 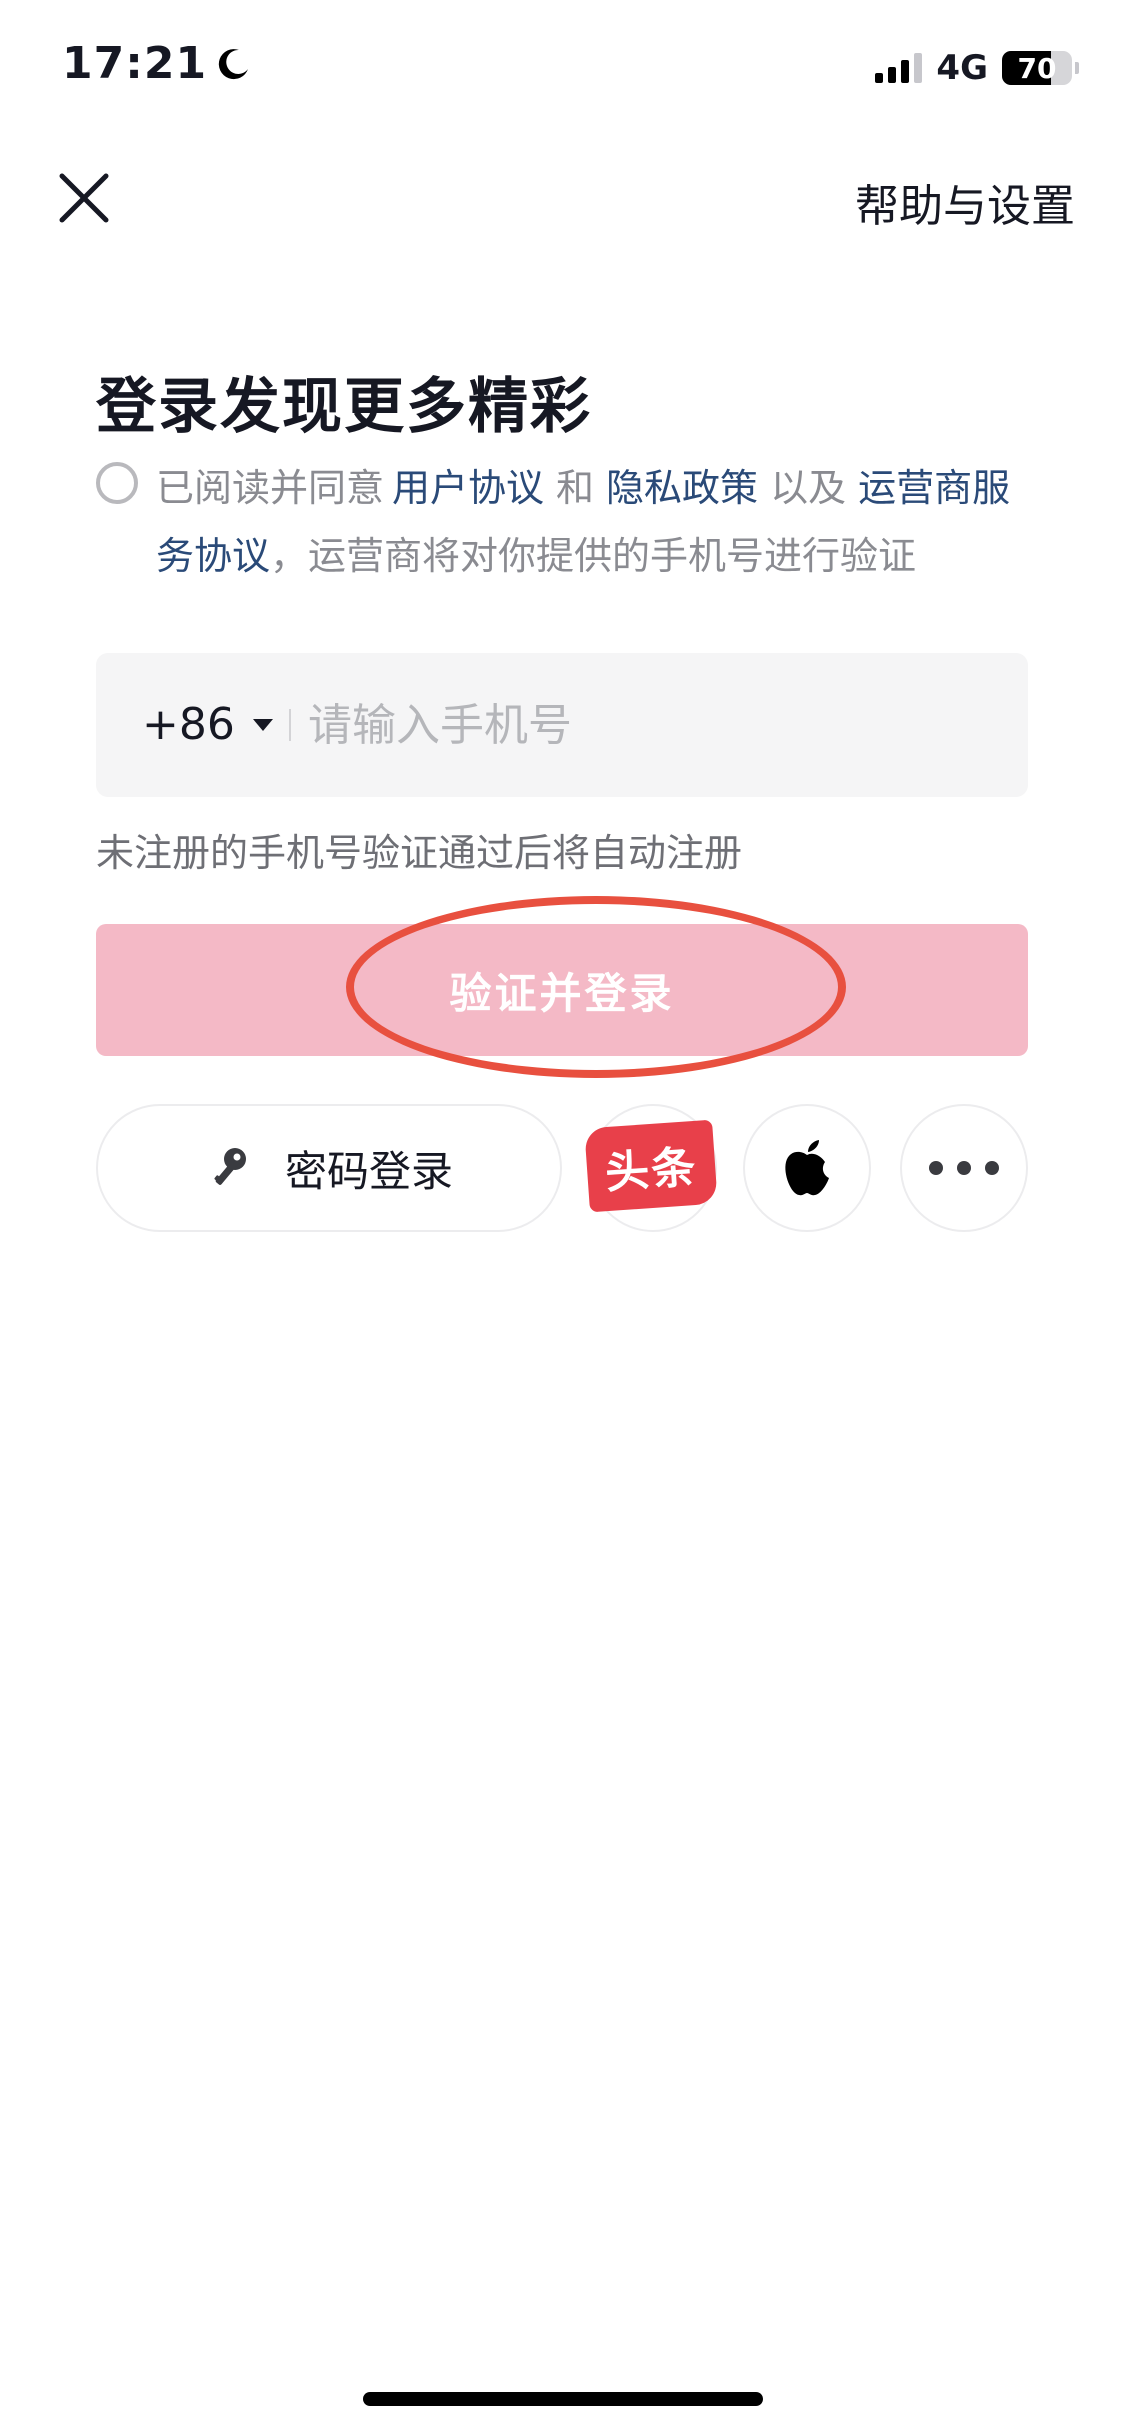 I want to click on page-title: 登录发现更多精彩, so click(x=344, y=407).